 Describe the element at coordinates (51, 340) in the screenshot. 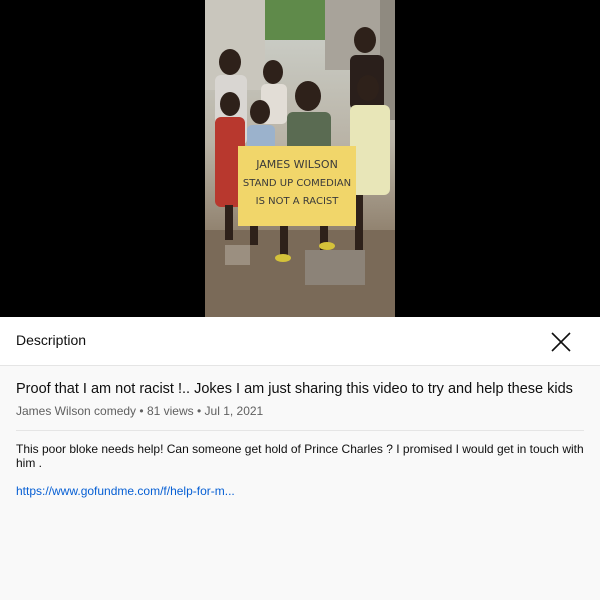

I see `panel-title: Description` at that location.